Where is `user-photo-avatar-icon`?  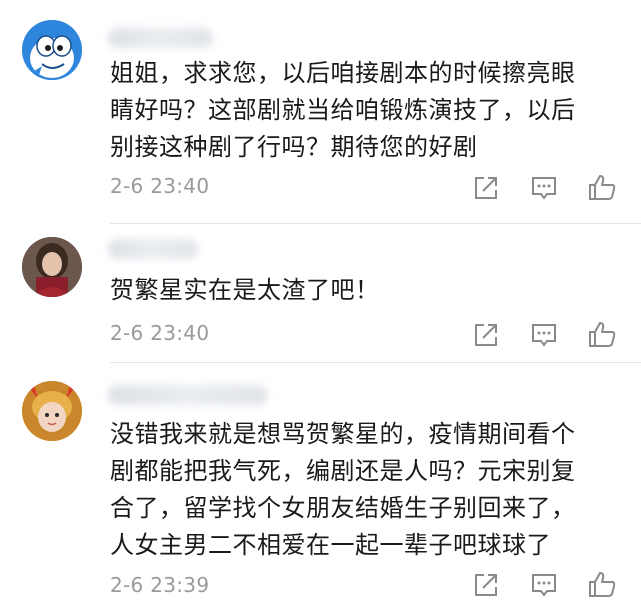 user-photo-avatar-icon is located at coordinates (52, 267).